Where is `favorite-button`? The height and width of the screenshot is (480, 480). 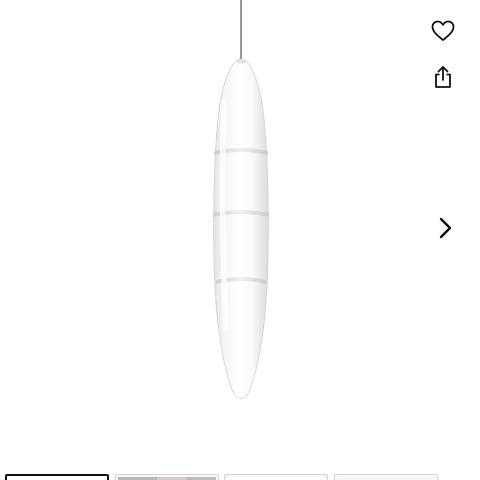
favorite-button is located at coordinates (443, 31).